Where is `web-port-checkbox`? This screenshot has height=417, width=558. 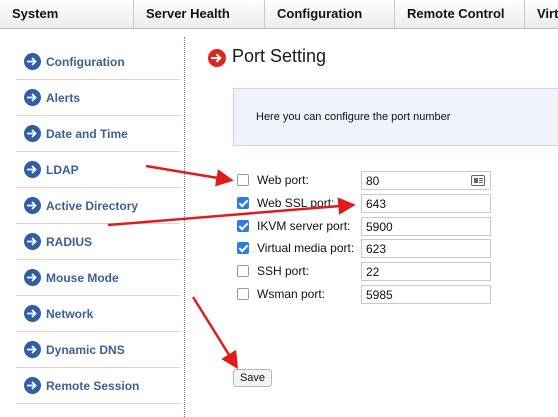
web-port-checkbox is located at coordinates (243, 180).